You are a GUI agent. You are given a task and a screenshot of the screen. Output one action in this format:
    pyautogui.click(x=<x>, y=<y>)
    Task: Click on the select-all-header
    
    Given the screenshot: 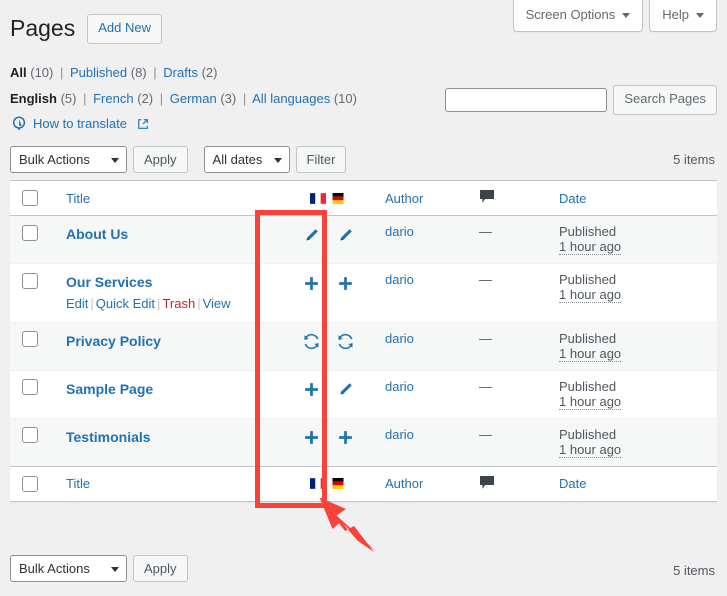 What is the action you would take?
    pyautogui.click(x=33, y=198)
    